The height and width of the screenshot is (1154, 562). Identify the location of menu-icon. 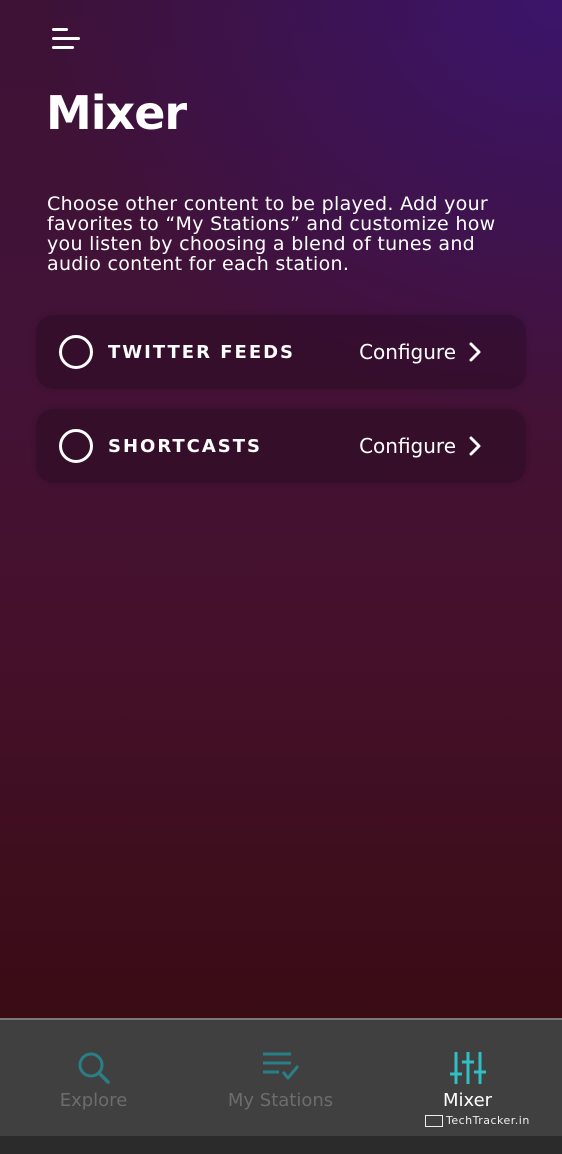
(67, 39).